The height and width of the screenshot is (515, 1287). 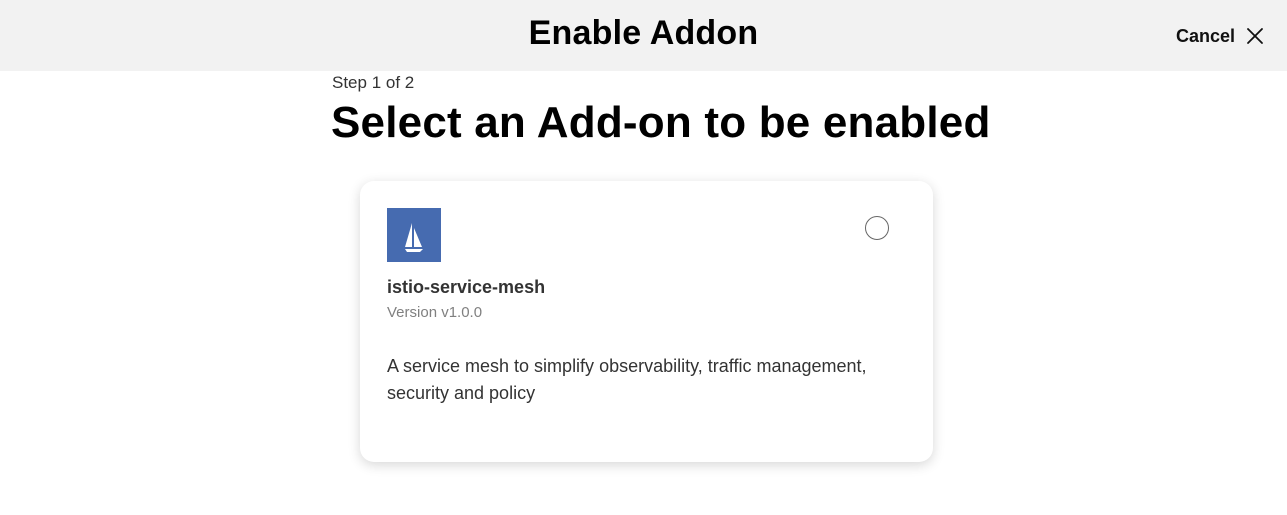 What do you see at coordinates (643, 33) in the screenshot?
I see `modal-title: Enable Addon` at bounding box center [643, 33].